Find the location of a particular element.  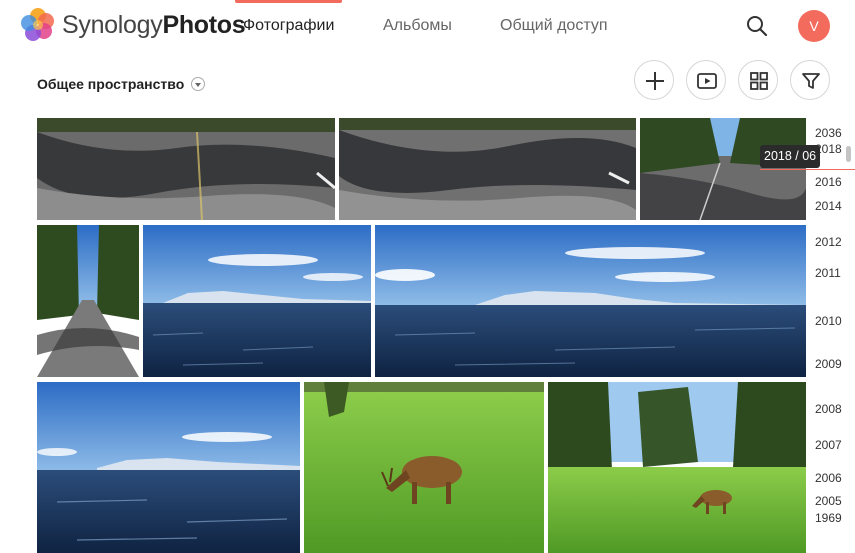

filter-icon is located at coordinates (811, 81).